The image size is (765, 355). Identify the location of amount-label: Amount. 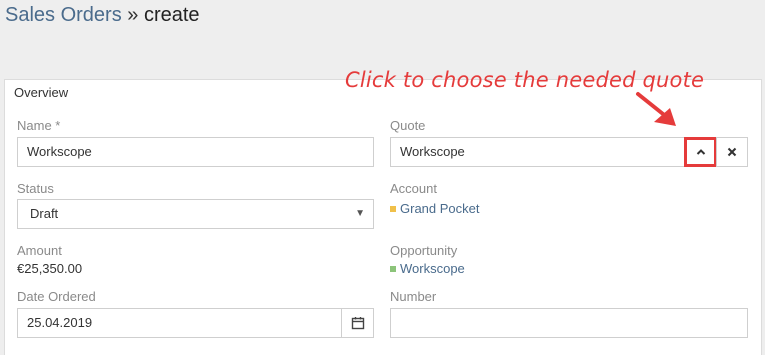
(39, 250).